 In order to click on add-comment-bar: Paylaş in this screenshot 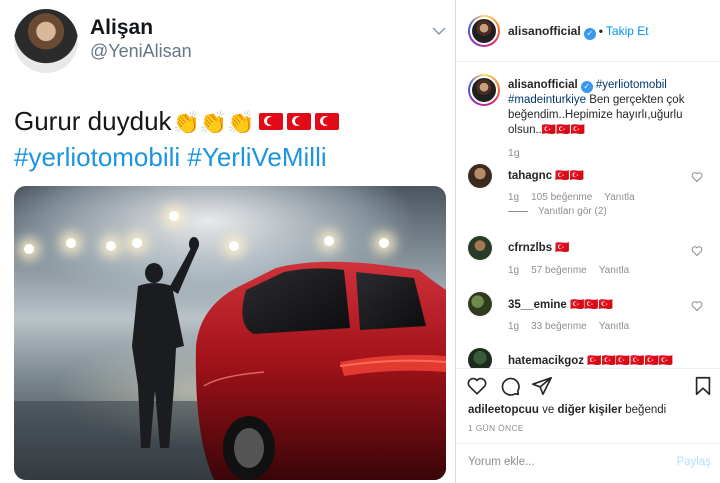, I will do `click(588, 463)`.